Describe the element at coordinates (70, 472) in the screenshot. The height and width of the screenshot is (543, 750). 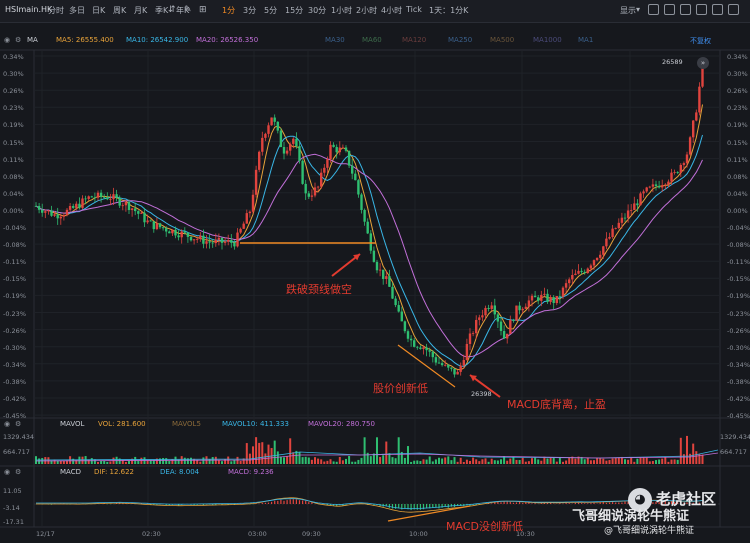
I see `macd-indicator-name: MACD` at that location.